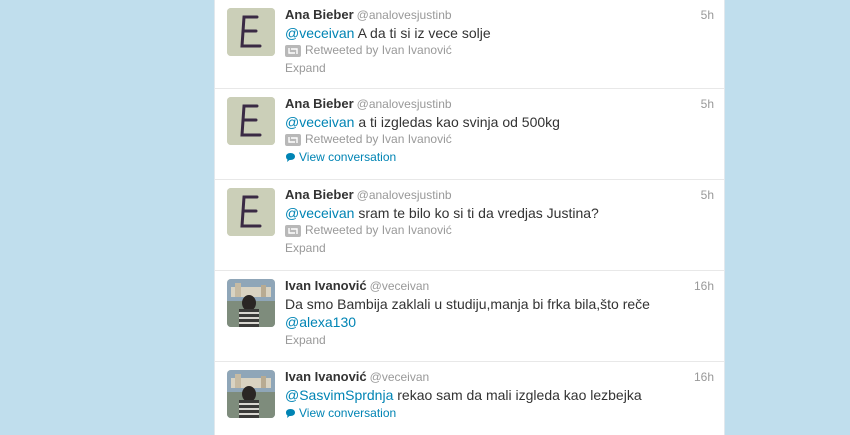 The image size is (850, 435). What do you see at coordinates (499, 33) in the screenshot?
I see `tweet-text: @veceivan A da ti si iz vece solje` at bounding box center [499, 33].